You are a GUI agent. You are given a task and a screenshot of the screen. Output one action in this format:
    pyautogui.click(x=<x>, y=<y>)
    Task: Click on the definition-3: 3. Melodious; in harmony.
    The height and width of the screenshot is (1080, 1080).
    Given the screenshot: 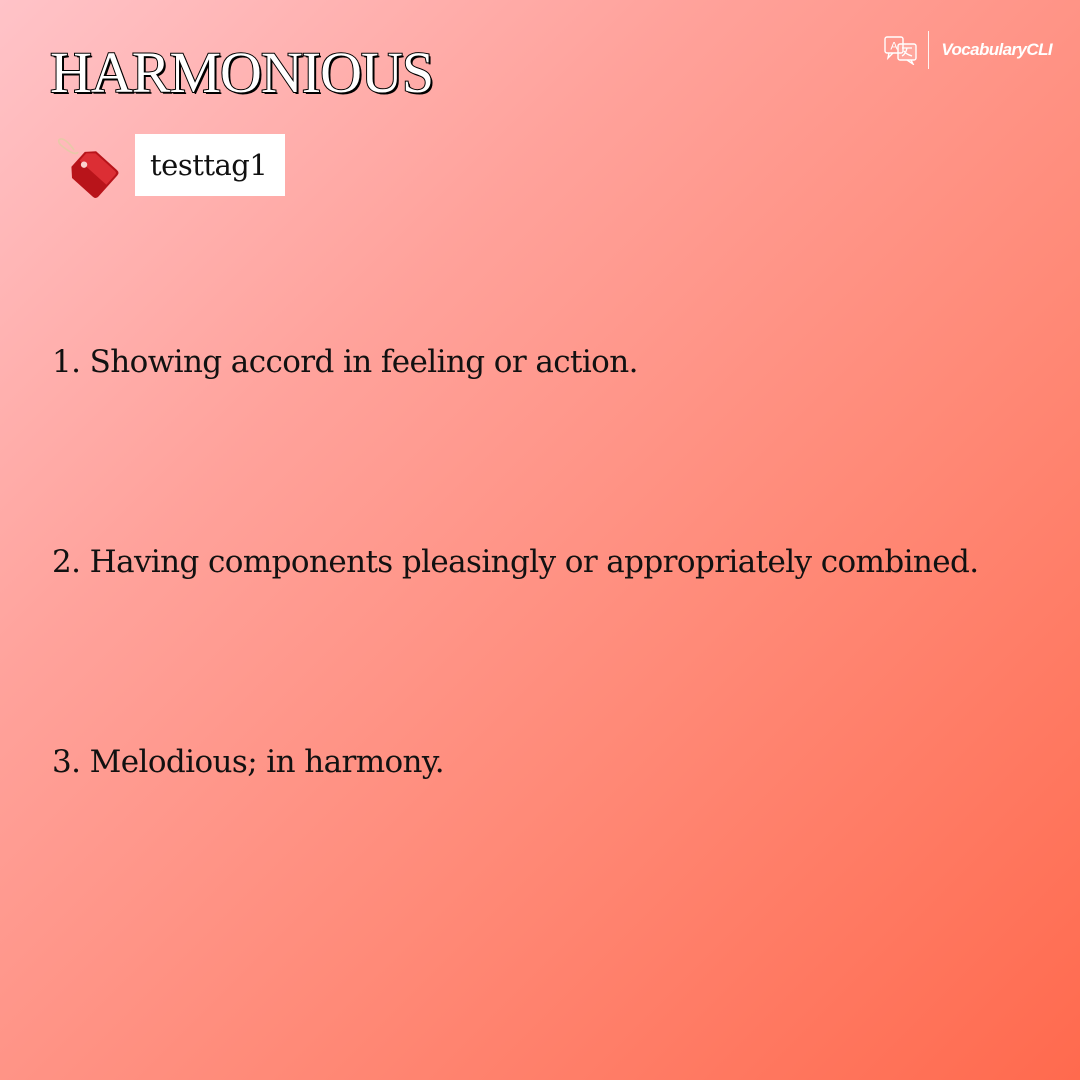 What is the action you would take?
    pyautogui.click(x=248, y=762)
    